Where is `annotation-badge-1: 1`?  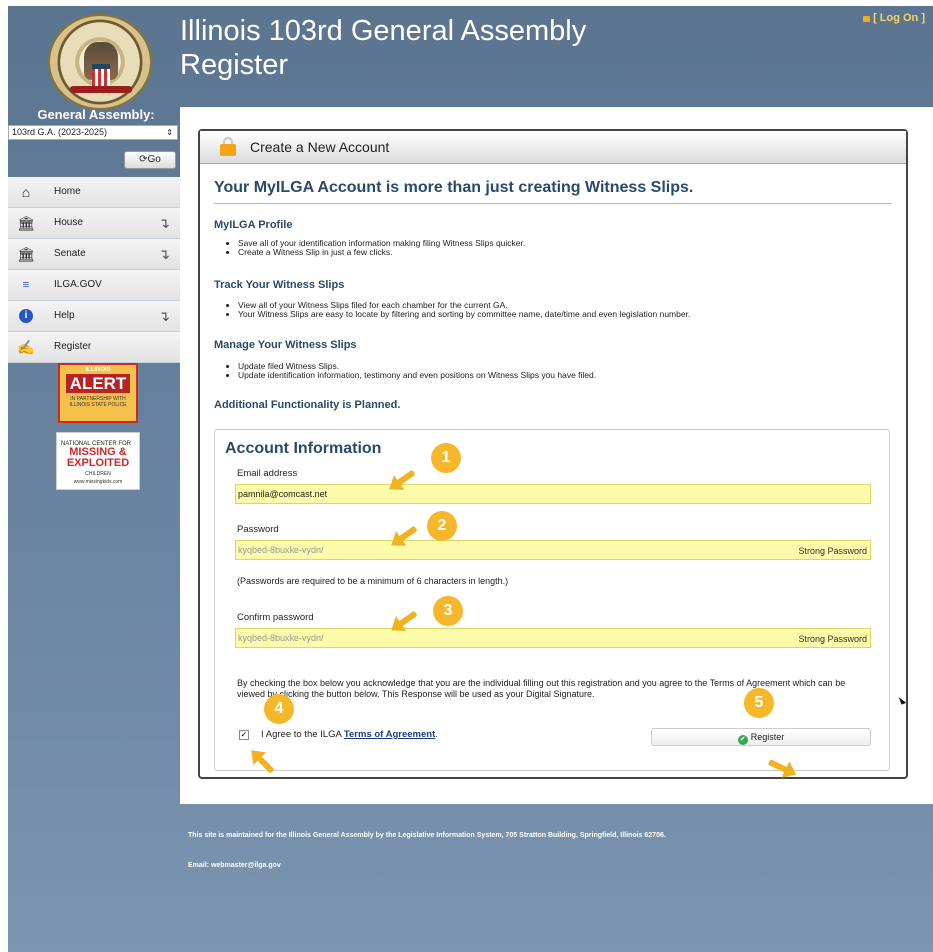
annotation-badge-1: 1 is located at coordinates (446, 458).